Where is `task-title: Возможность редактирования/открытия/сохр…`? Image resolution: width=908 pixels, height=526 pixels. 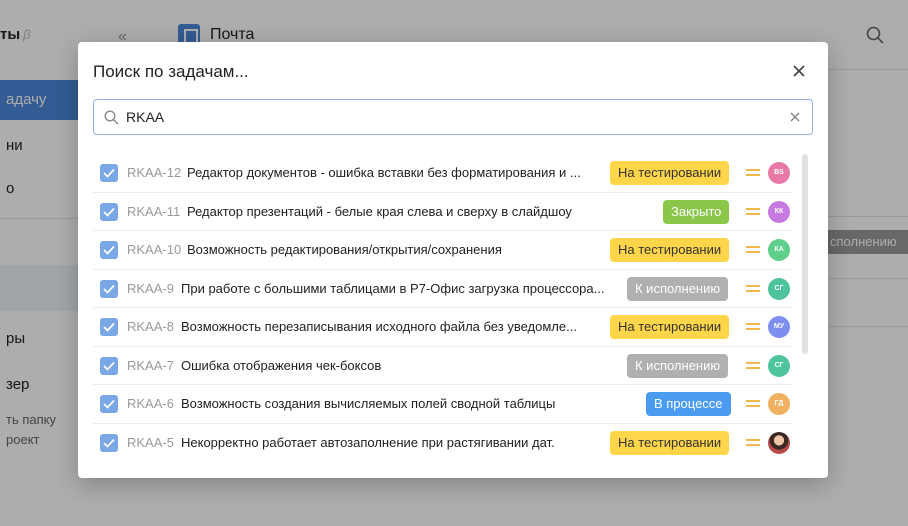 task-title: Возможность редактирования/открытия/сохр… is located at coordinates (344, 249).